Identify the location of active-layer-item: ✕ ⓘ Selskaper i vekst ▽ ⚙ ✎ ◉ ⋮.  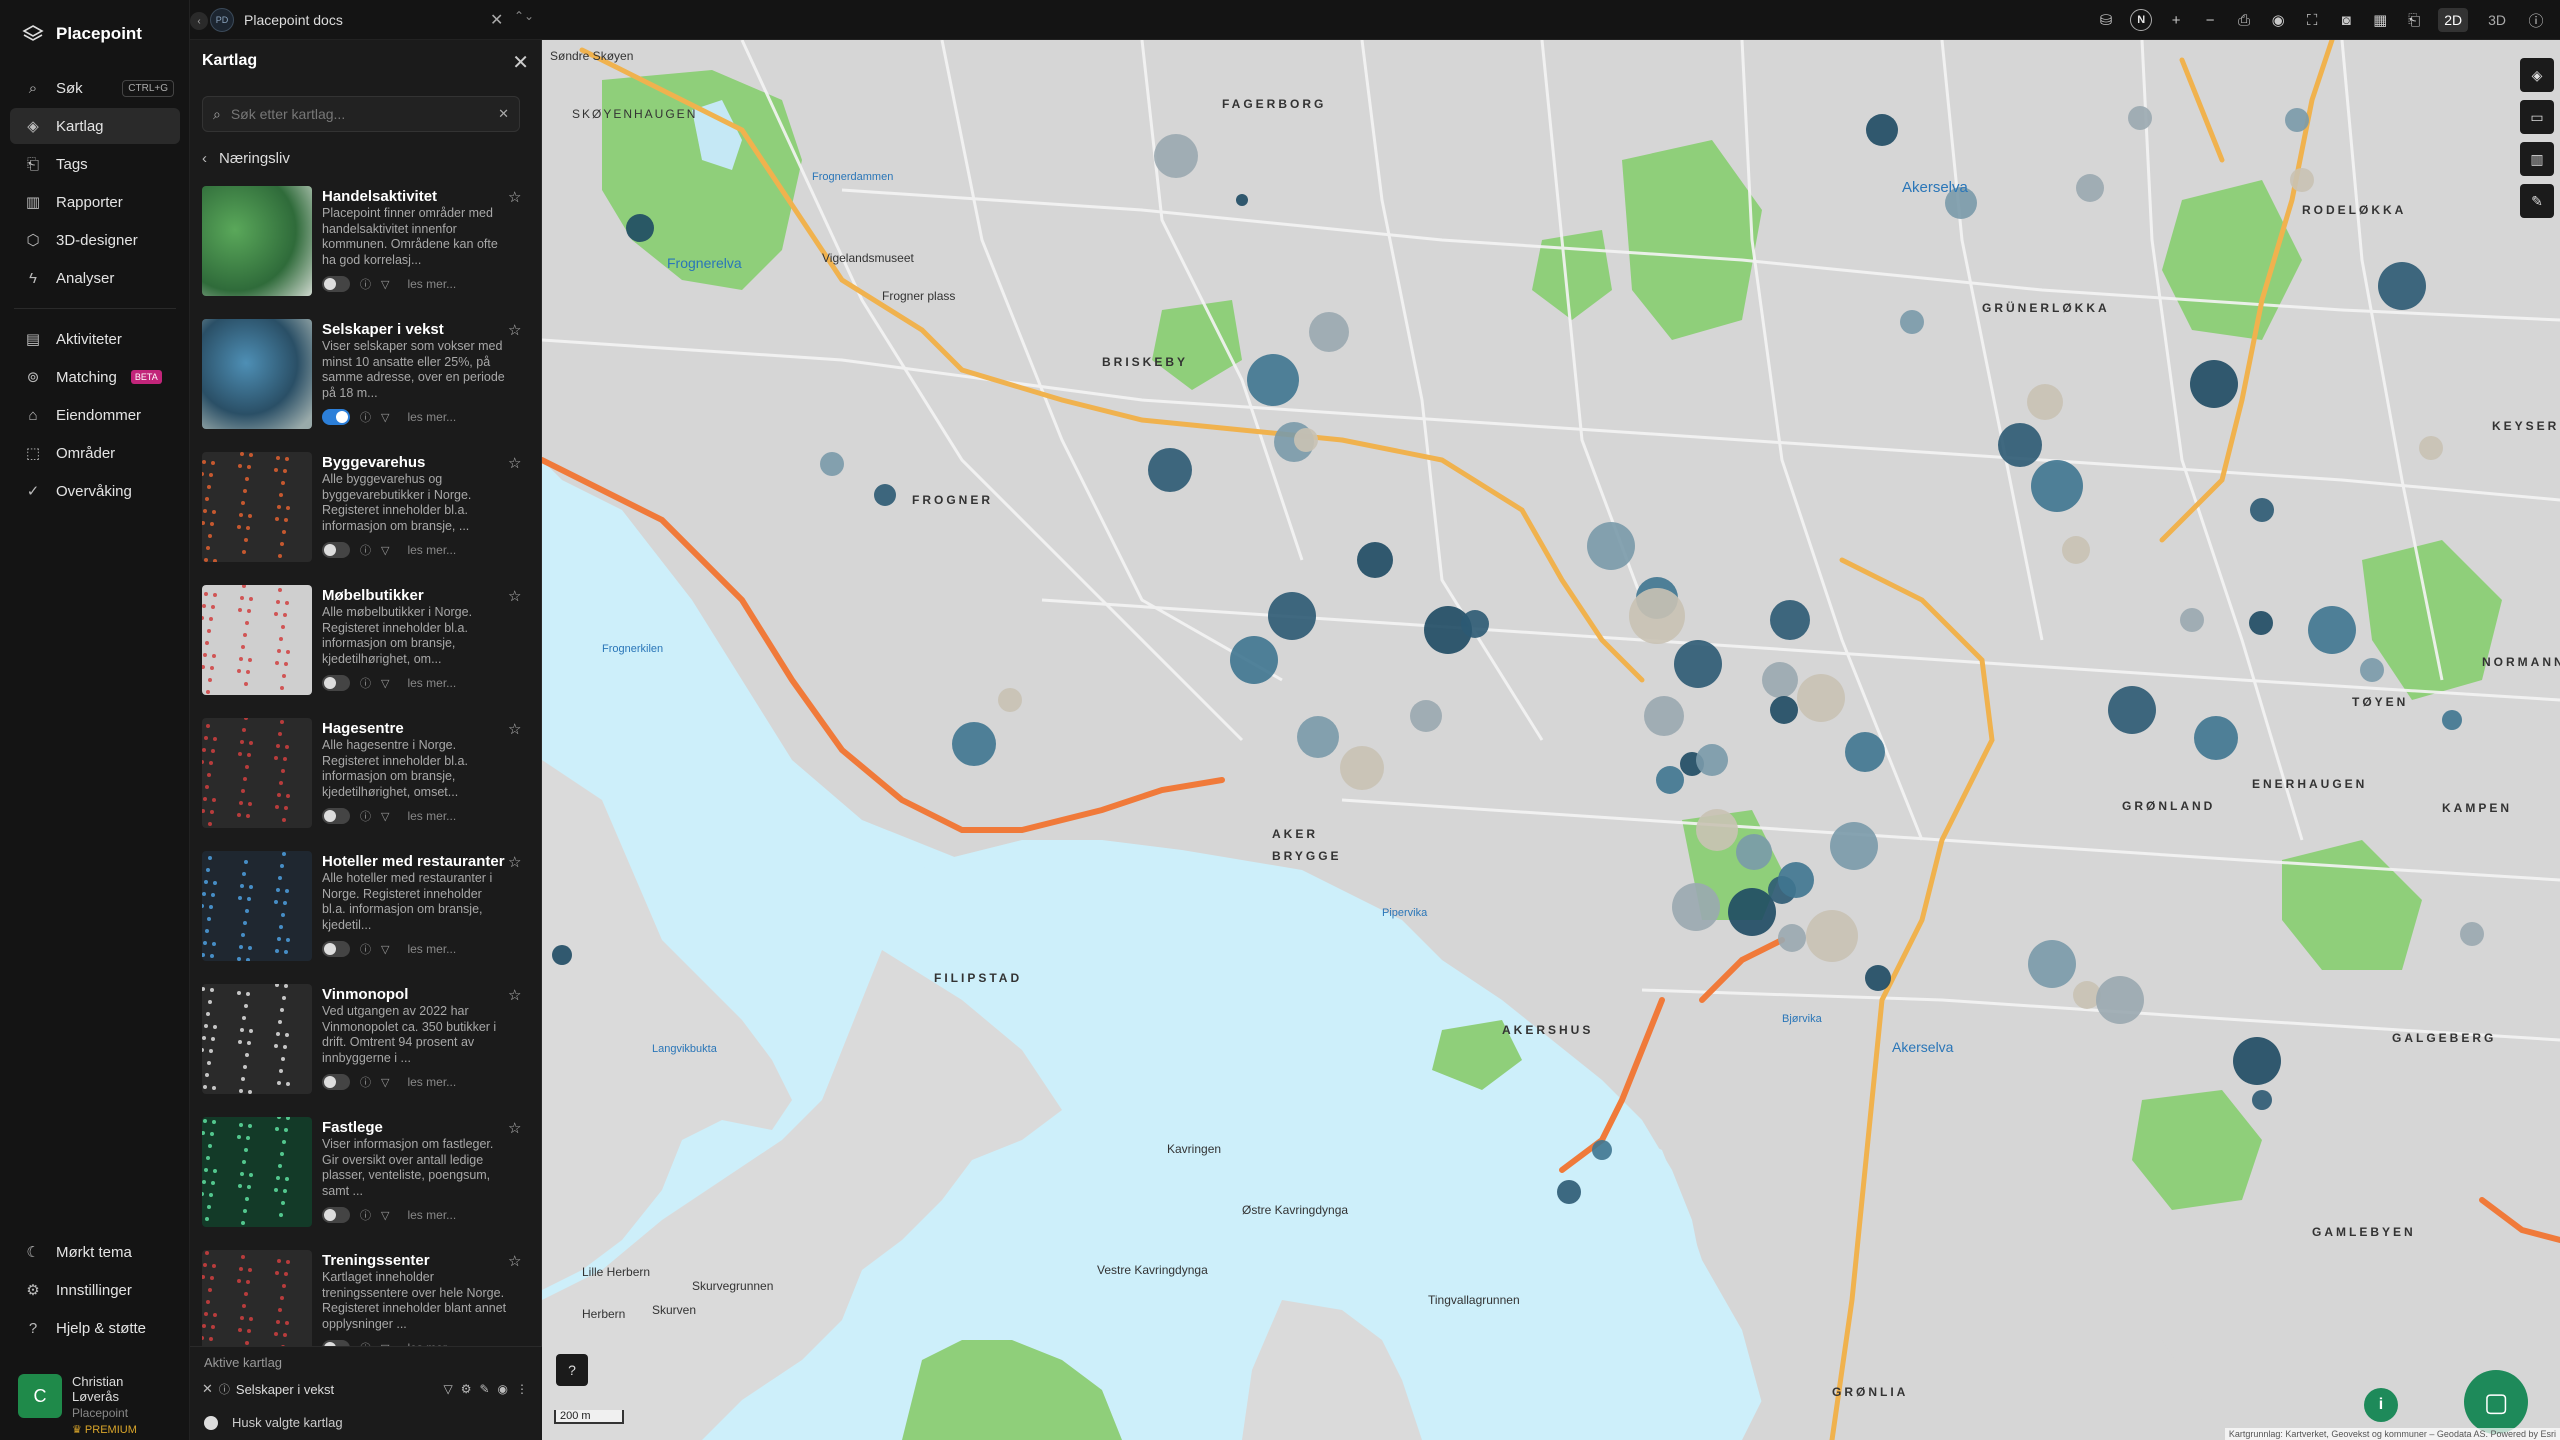
(365, 1389).